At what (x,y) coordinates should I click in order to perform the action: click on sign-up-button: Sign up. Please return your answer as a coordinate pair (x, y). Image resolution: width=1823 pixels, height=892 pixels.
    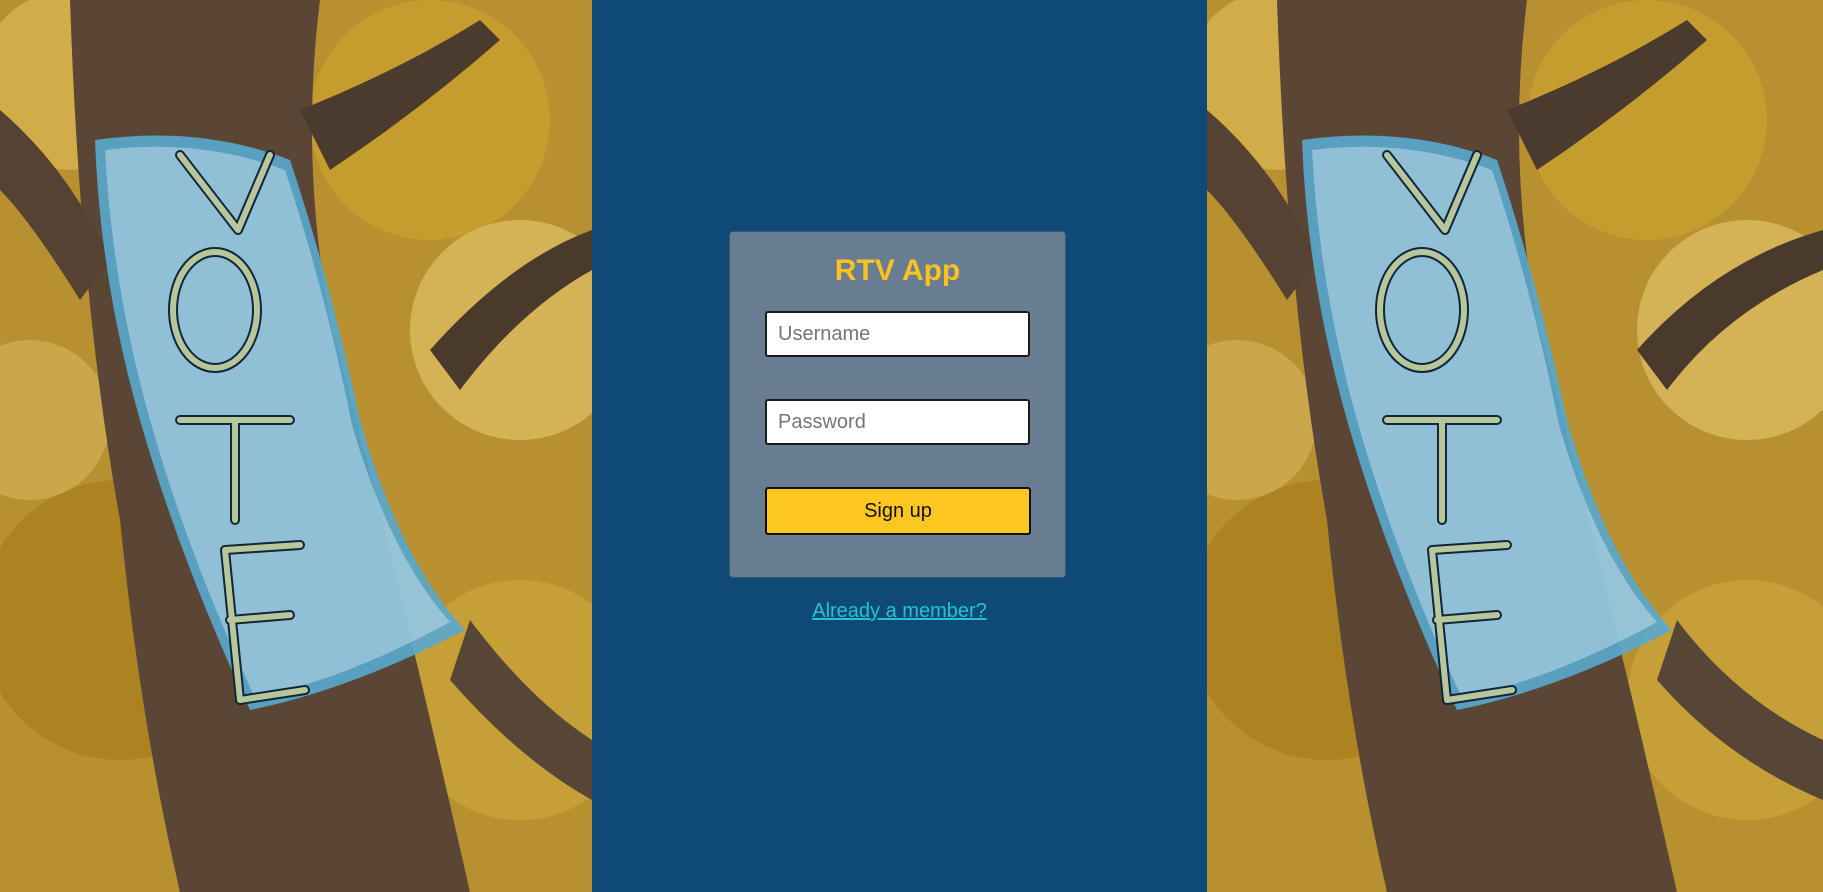
    Looking at the image, I should click on (898, 511).